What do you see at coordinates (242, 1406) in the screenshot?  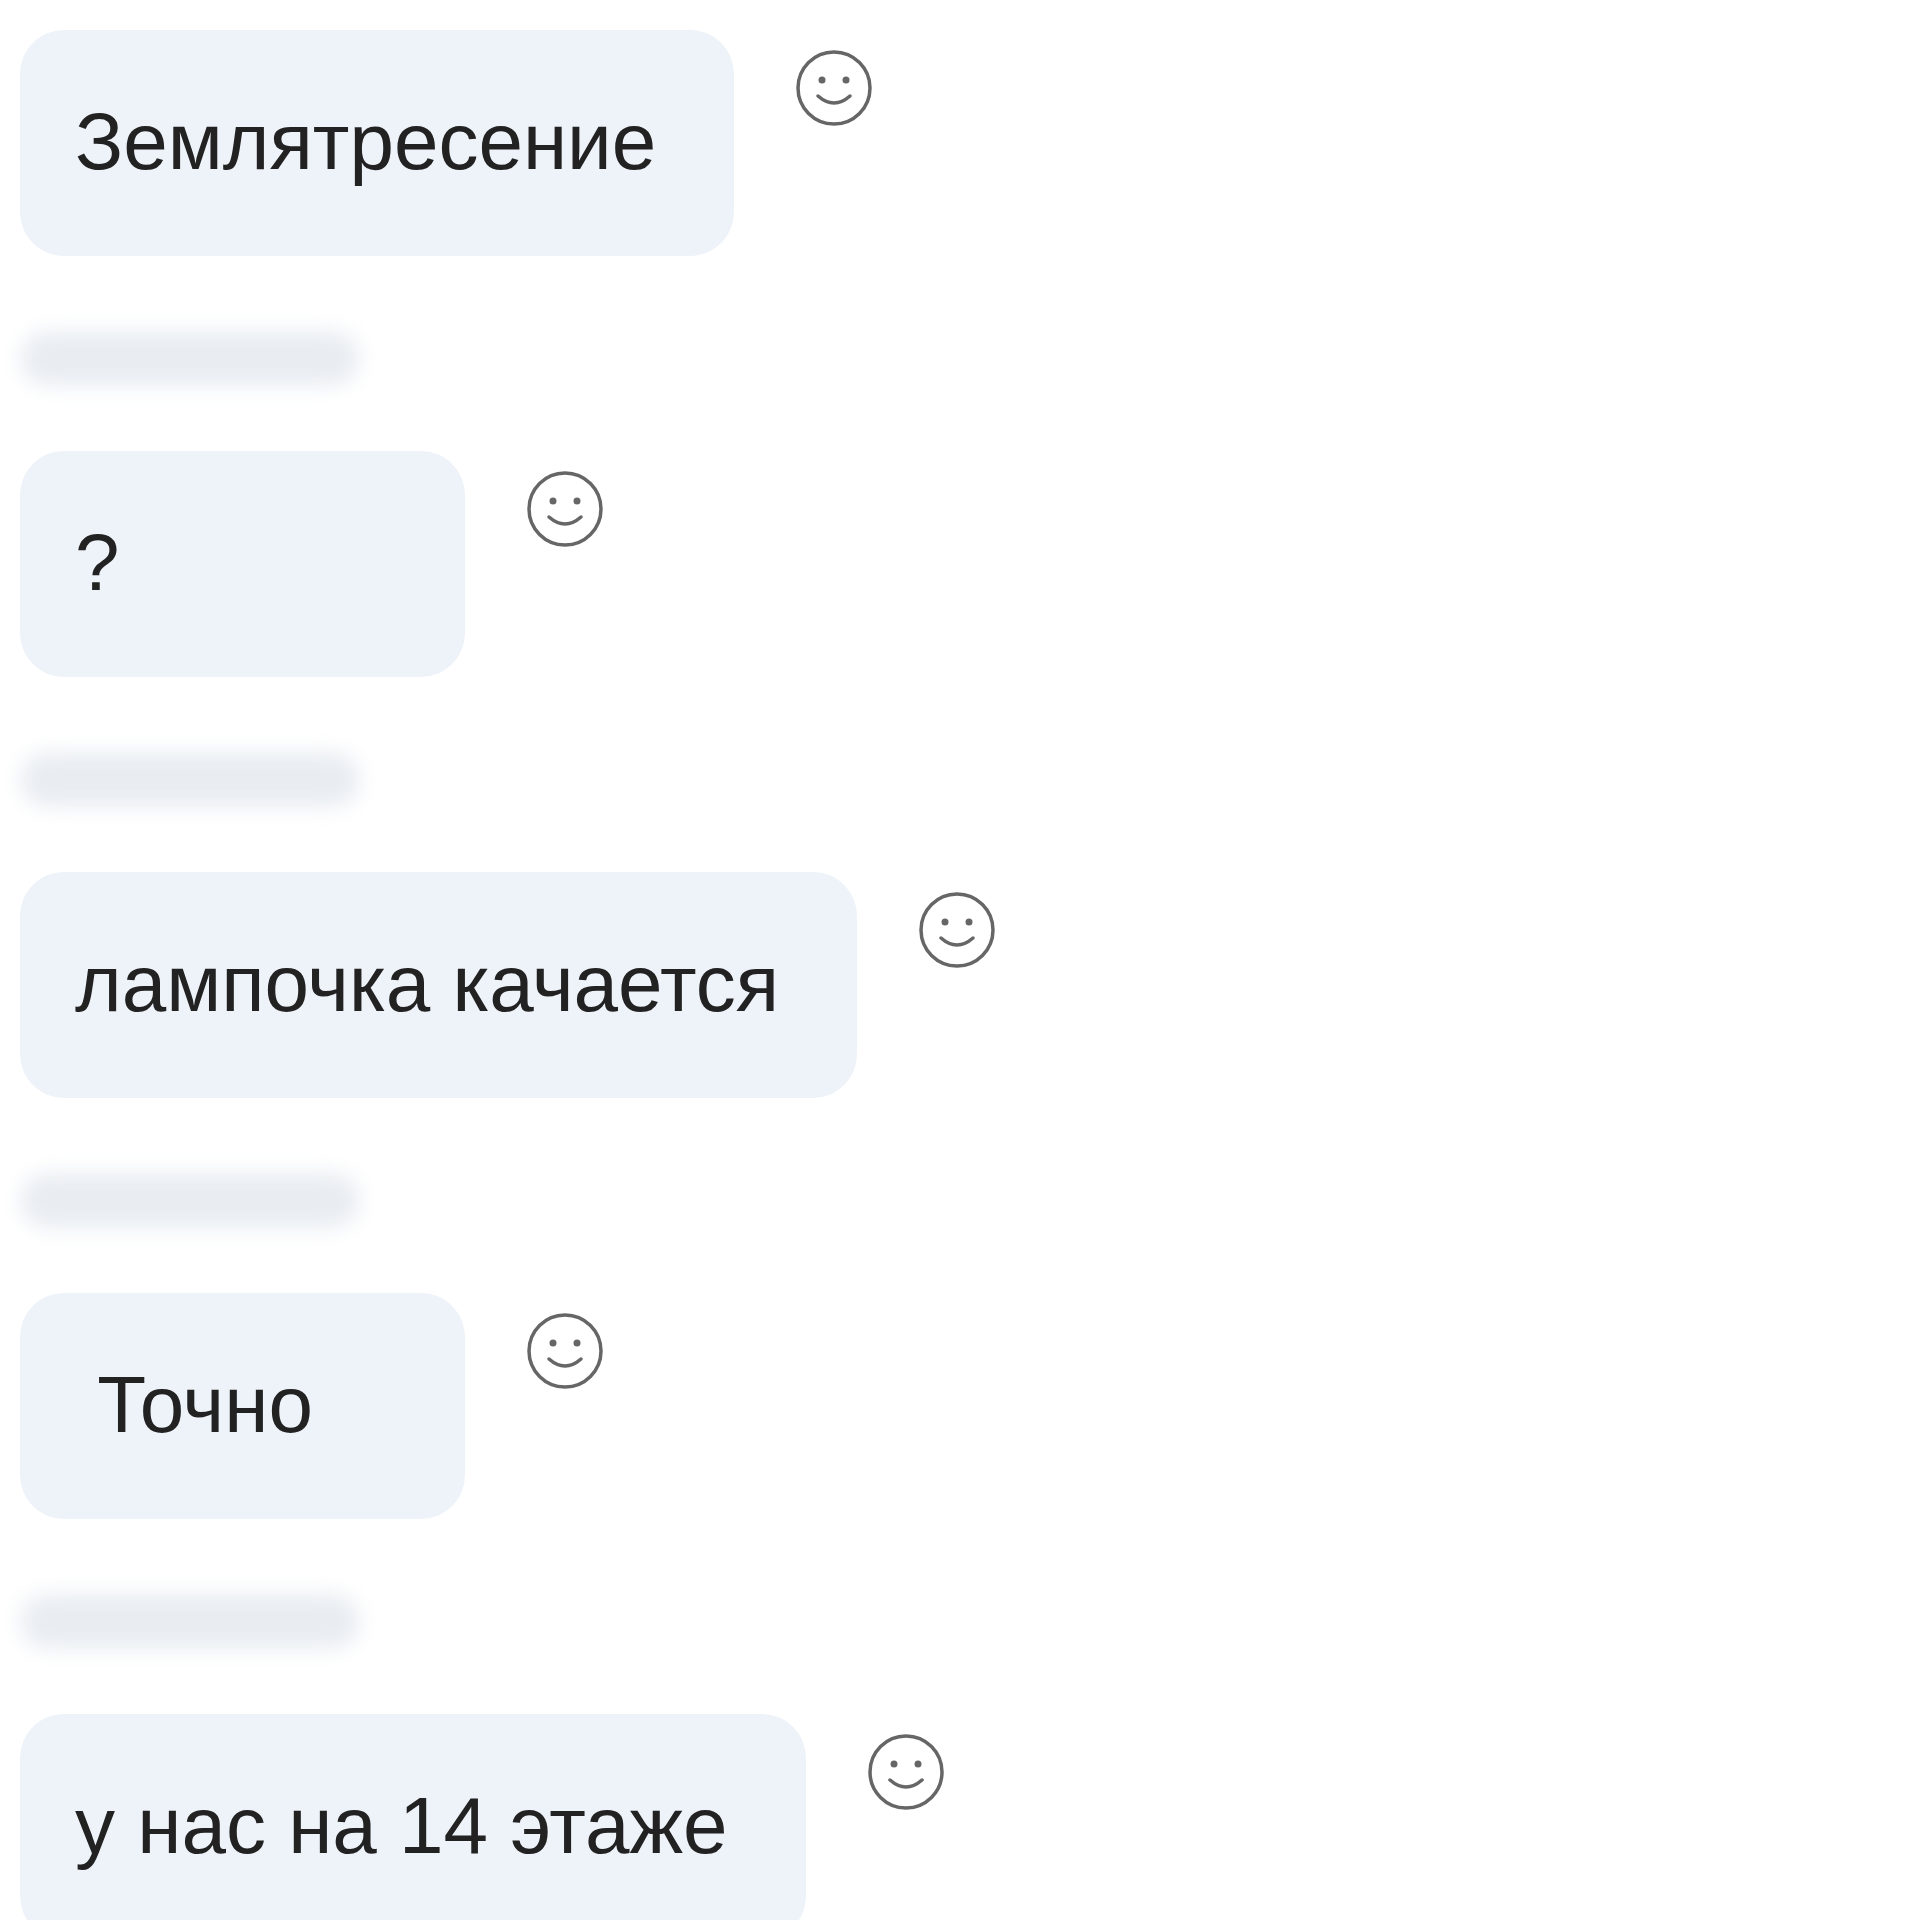 I see `message-bubble: Точно` at bounding box center [242, 1406].